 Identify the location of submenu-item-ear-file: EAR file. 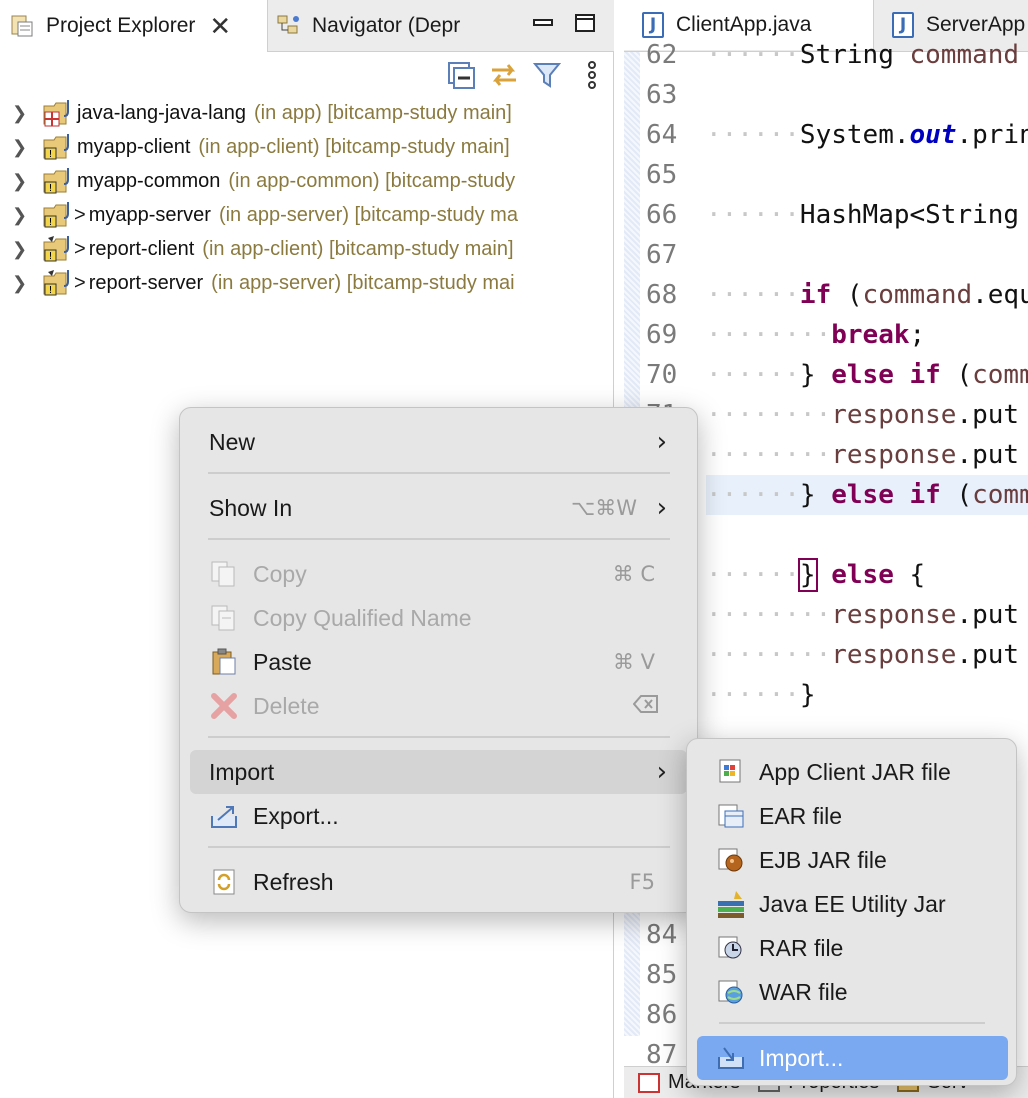
(852, 816).